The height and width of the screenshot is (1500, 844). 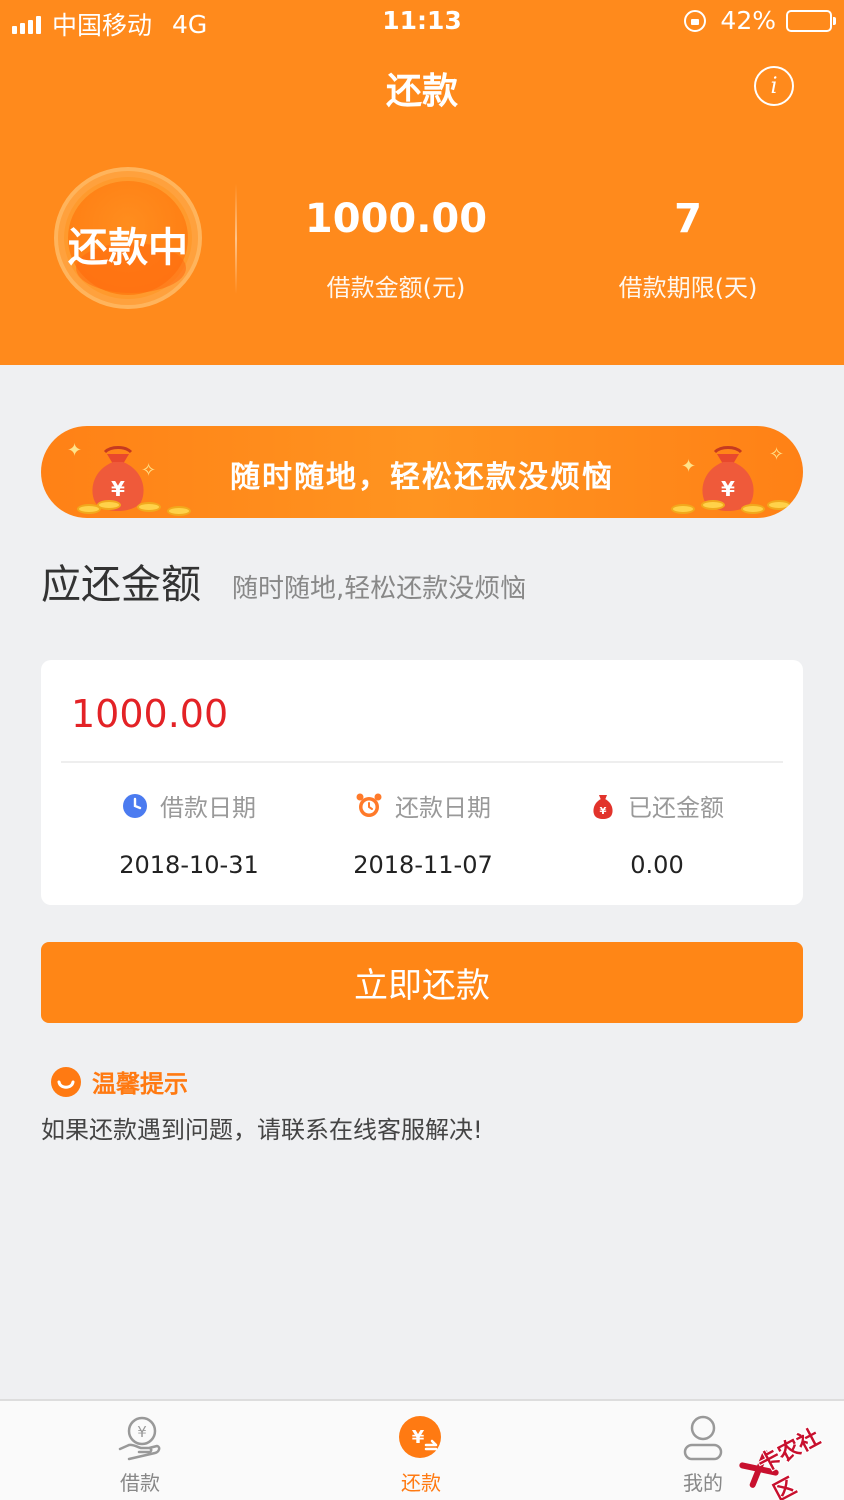 What do you see at coordinates (369, 805) in the screenshot?
I see `alarm-clock-icon` at bounding box center [369, 805].